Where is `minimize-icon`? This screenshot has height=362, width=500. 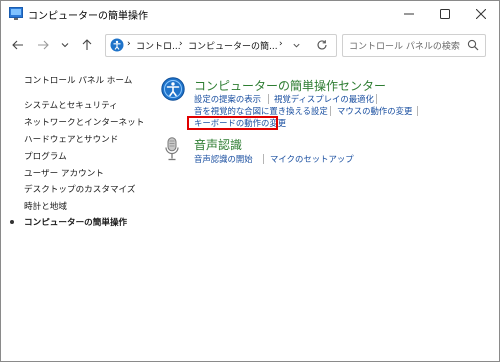 minimize-icon is located at coordinates (409, 14).